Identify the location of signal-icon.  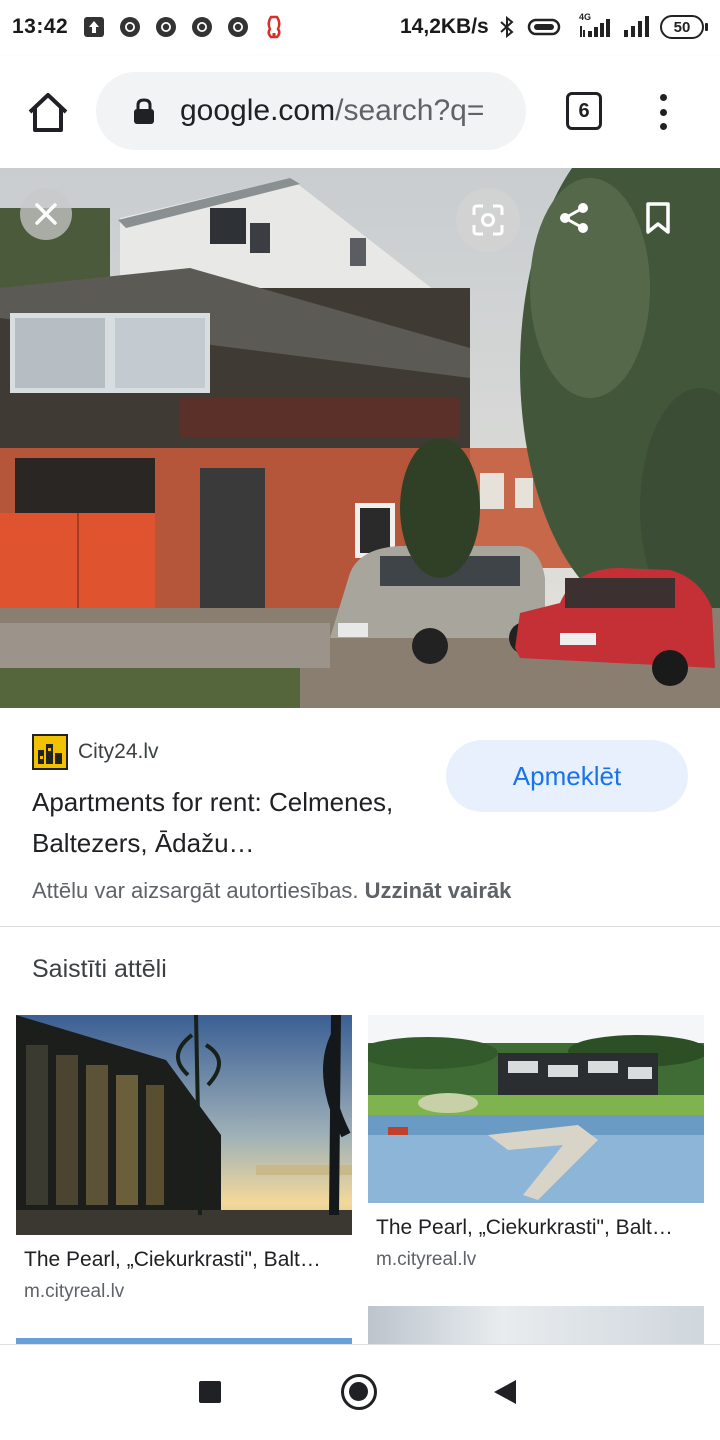
(638, 26).